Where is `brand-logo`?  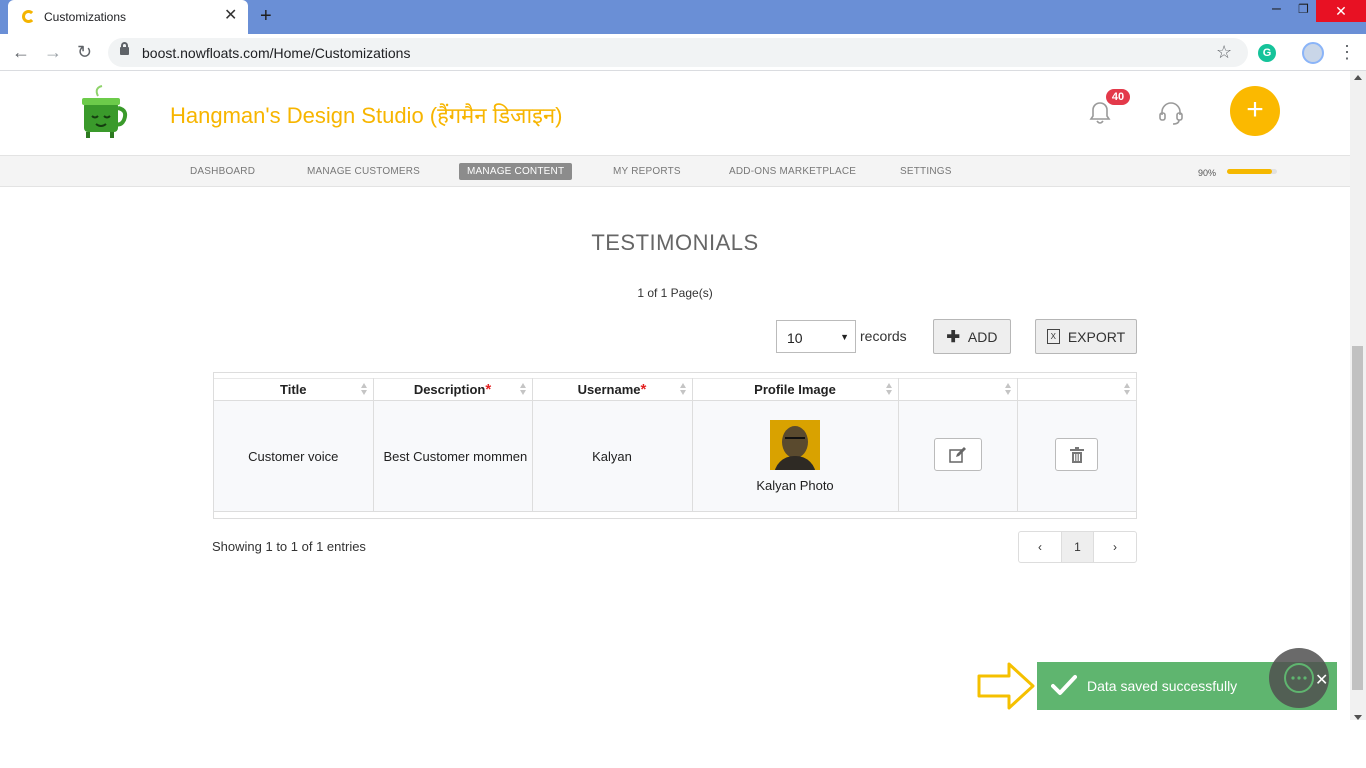 brand-logo is located at coordinates (105, 113).